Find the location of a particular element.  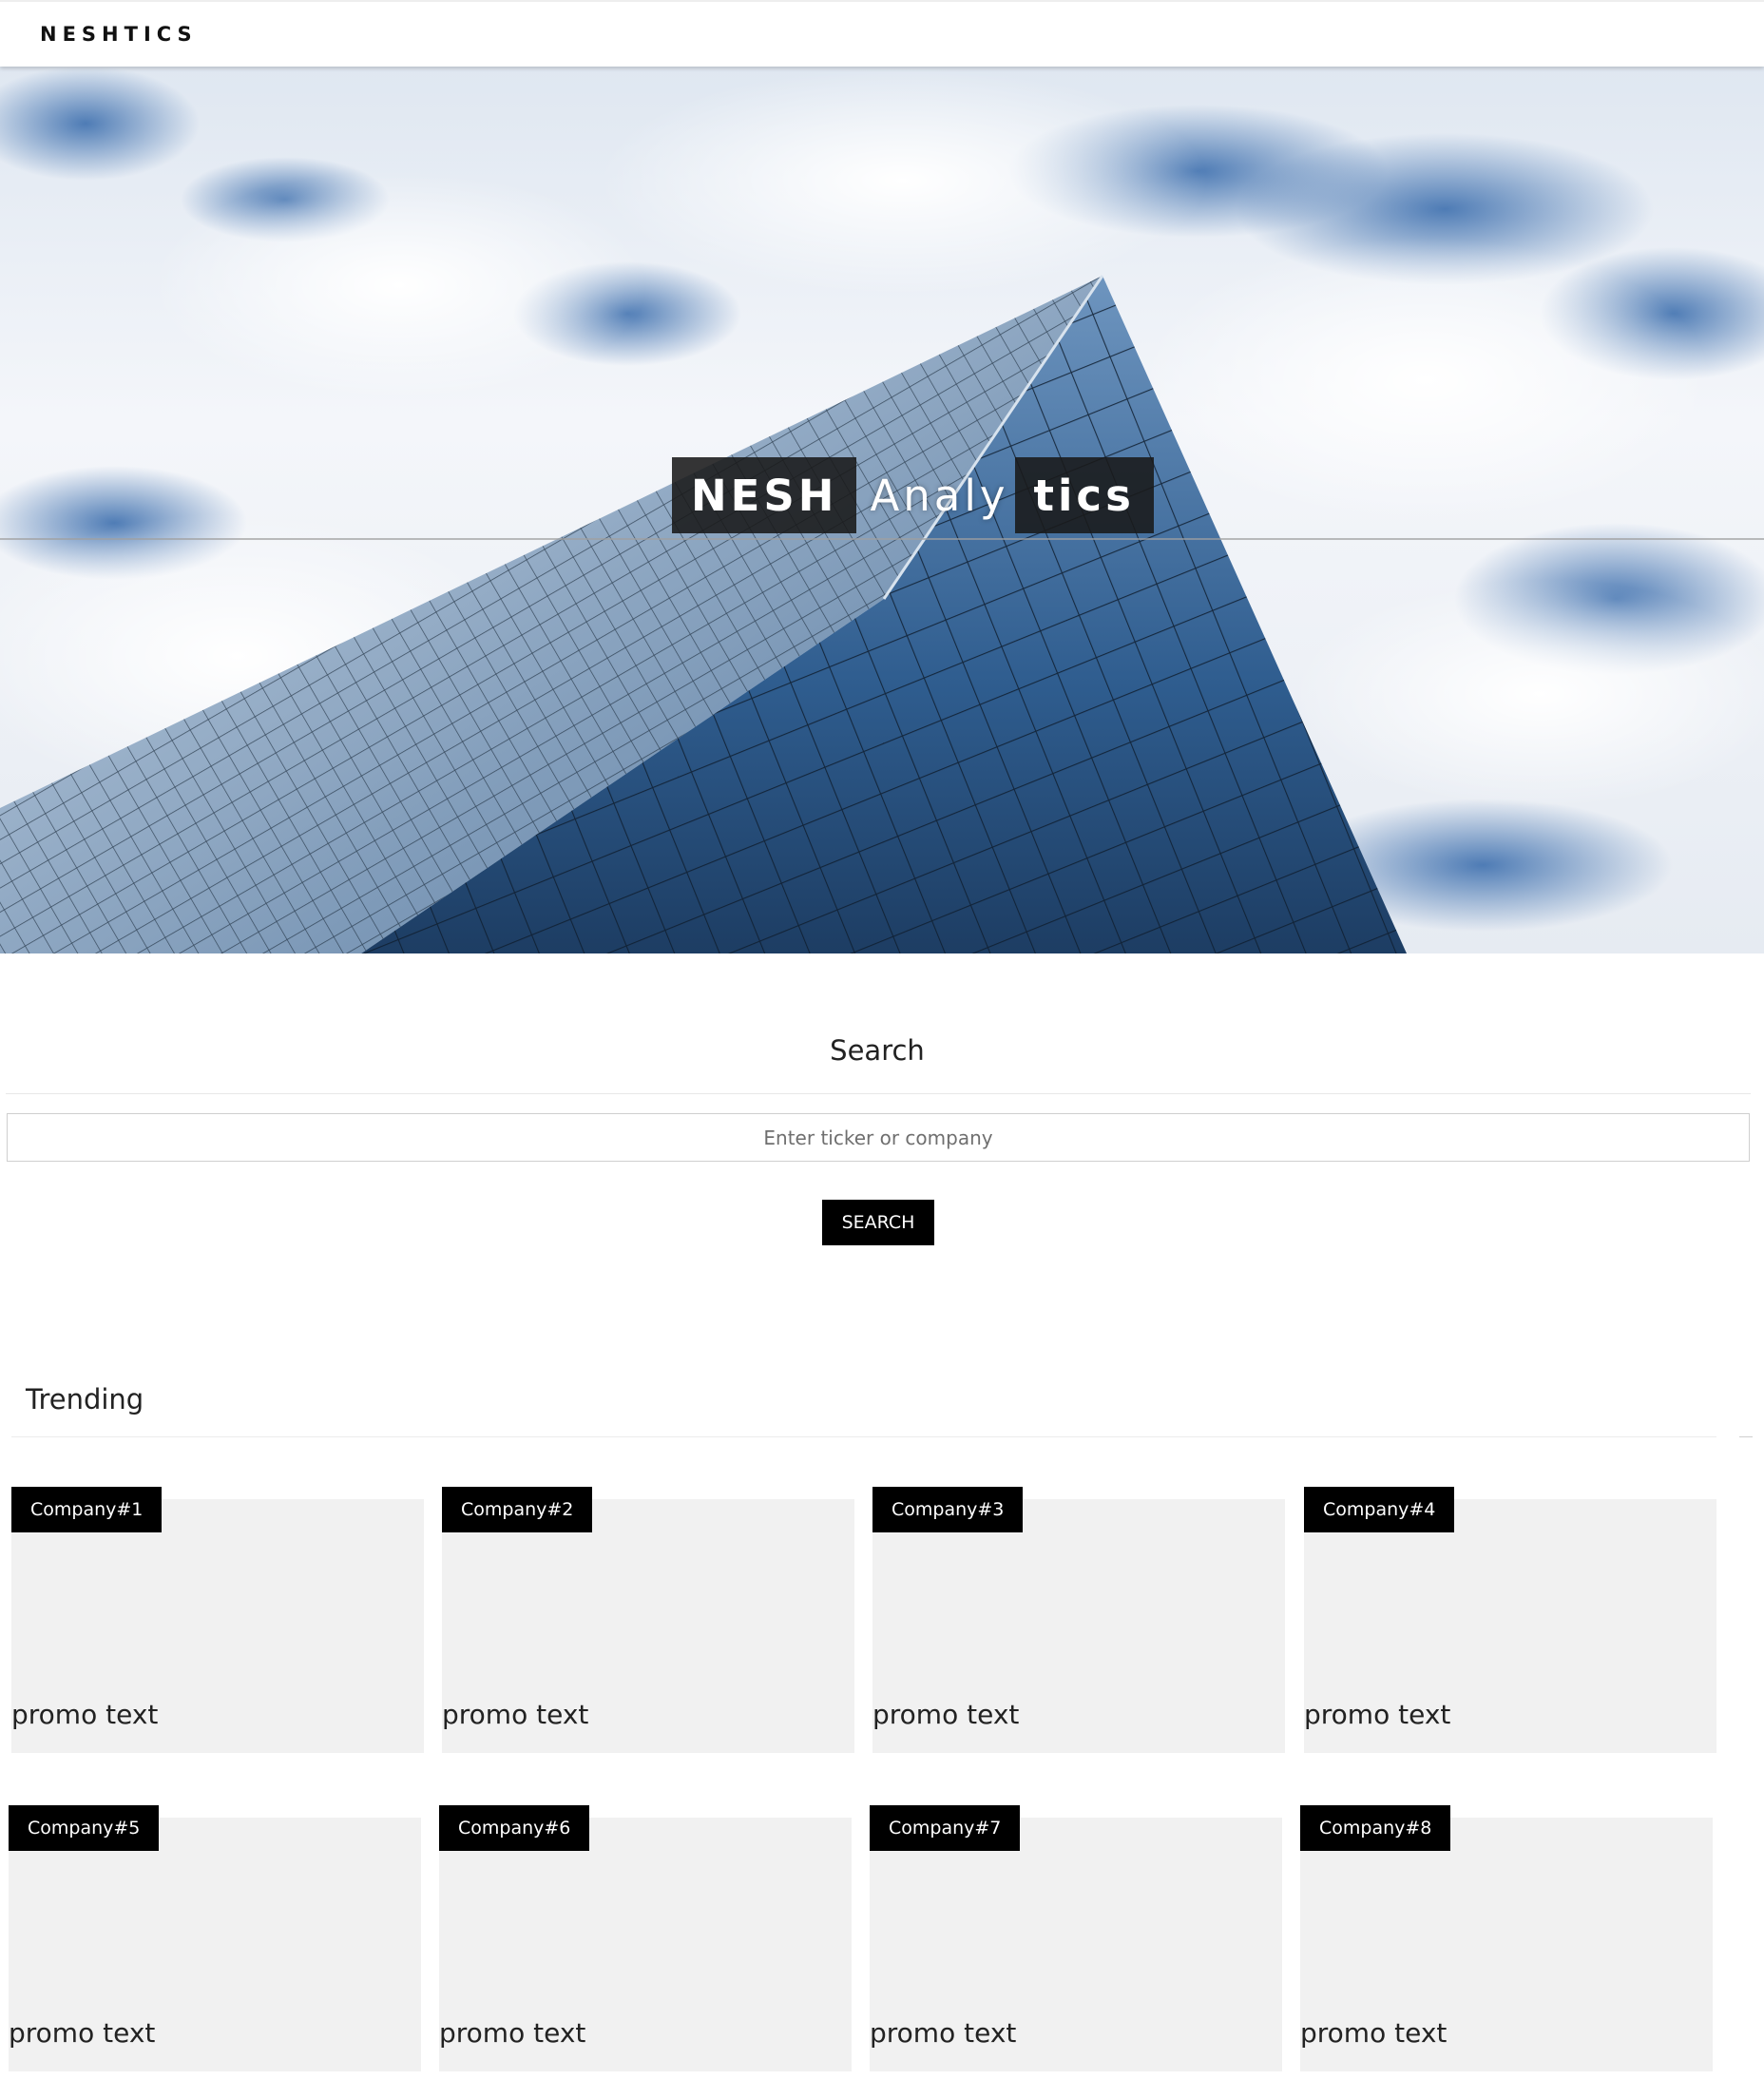

hero-title-part-2: Analy is located at coordinates (939, 495).